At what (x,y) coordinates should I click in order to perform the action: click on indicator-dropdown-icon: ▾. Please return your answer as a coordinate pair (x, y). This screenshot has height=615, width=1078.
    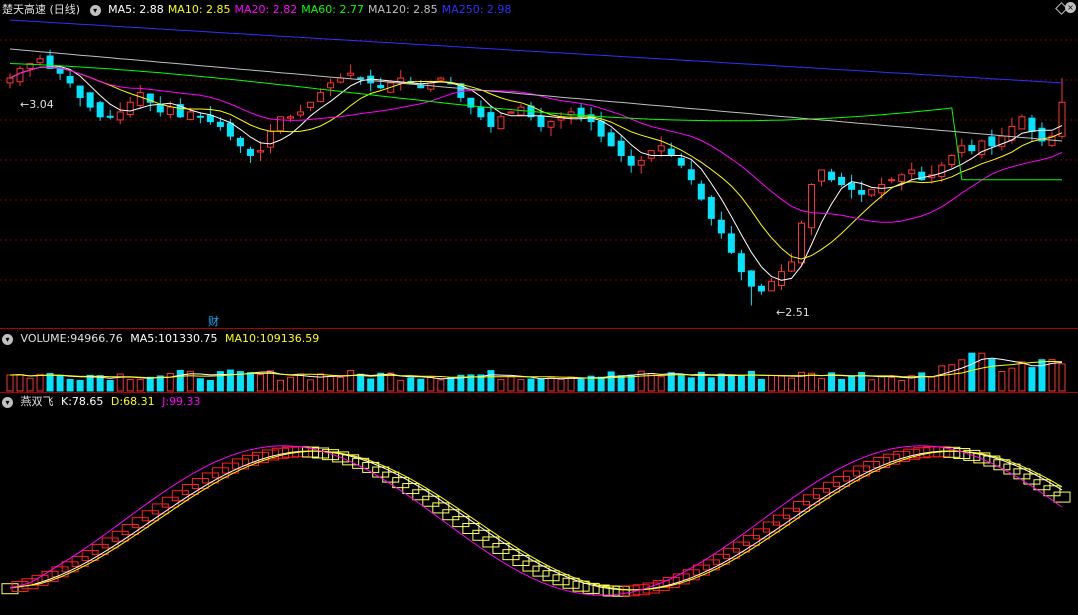
    Looking at the image, I should click on (7, 402).